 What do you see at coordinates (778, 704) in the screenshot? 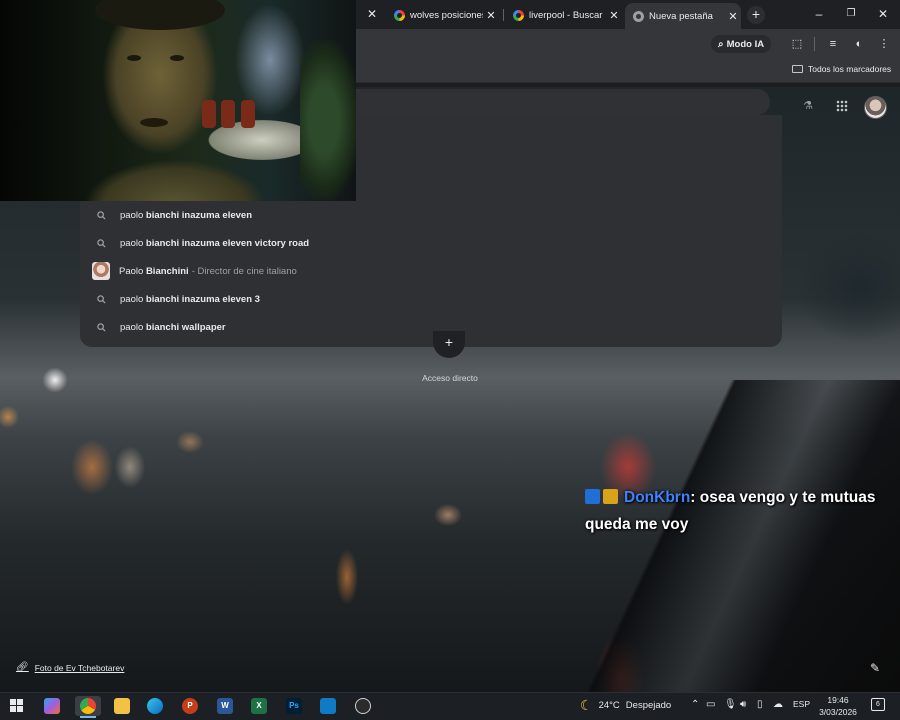
I see `onedrive-cloud-icon: ☁` at bounding box center [778, 704].